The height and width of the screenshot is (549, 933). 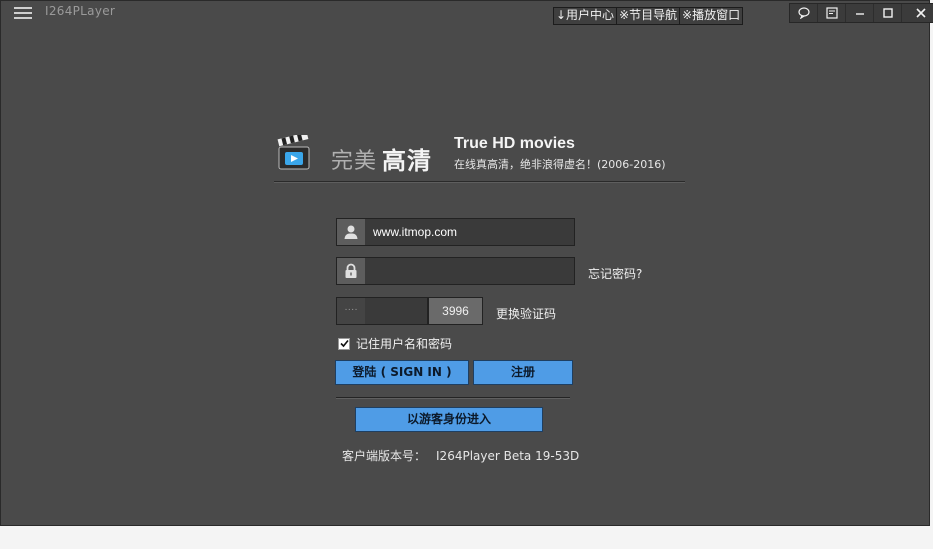 I want to click on remember-checkbox, so click(x=344, y=343).